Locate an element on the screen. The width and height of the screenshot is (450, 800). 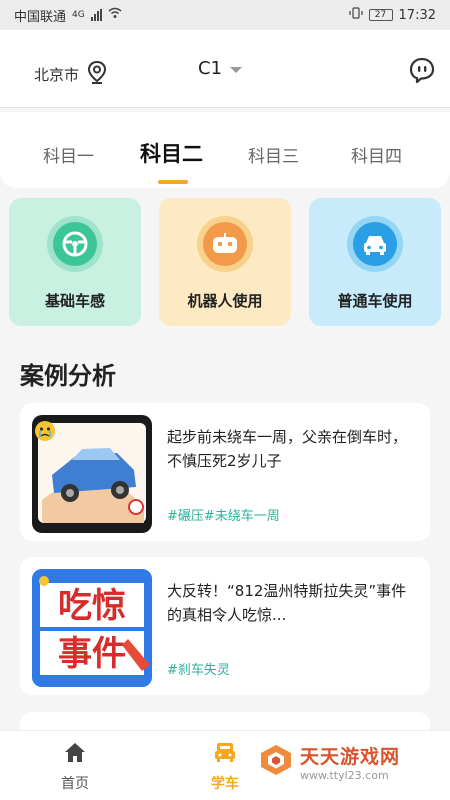
battery-level: 27 is located at coordinates (380, 15).